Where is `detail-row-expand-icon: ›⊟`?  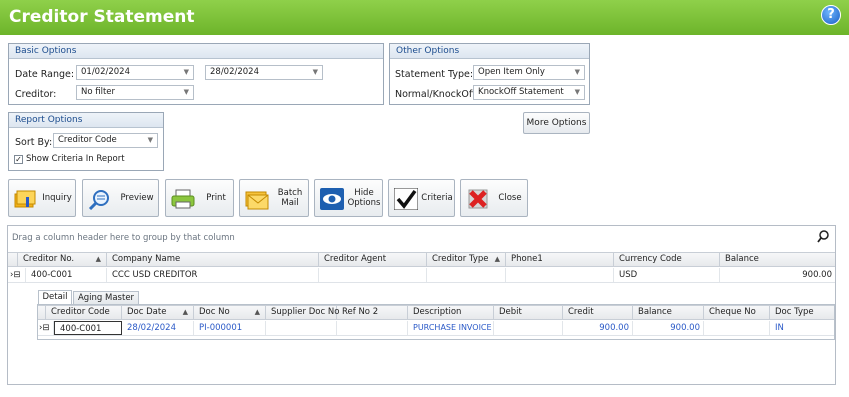
detail-row-expand-icon: ›⊟ is located at coordinates (46, 328).